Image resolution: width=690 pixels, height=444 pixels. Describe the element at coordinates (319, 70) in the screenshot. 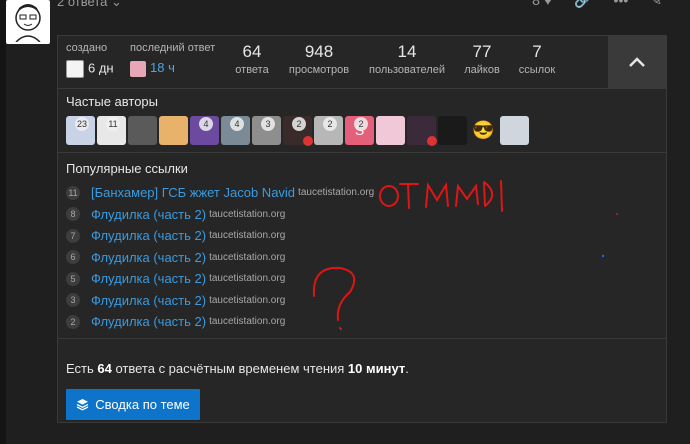

I see `stat-label: просмотров` at that location.